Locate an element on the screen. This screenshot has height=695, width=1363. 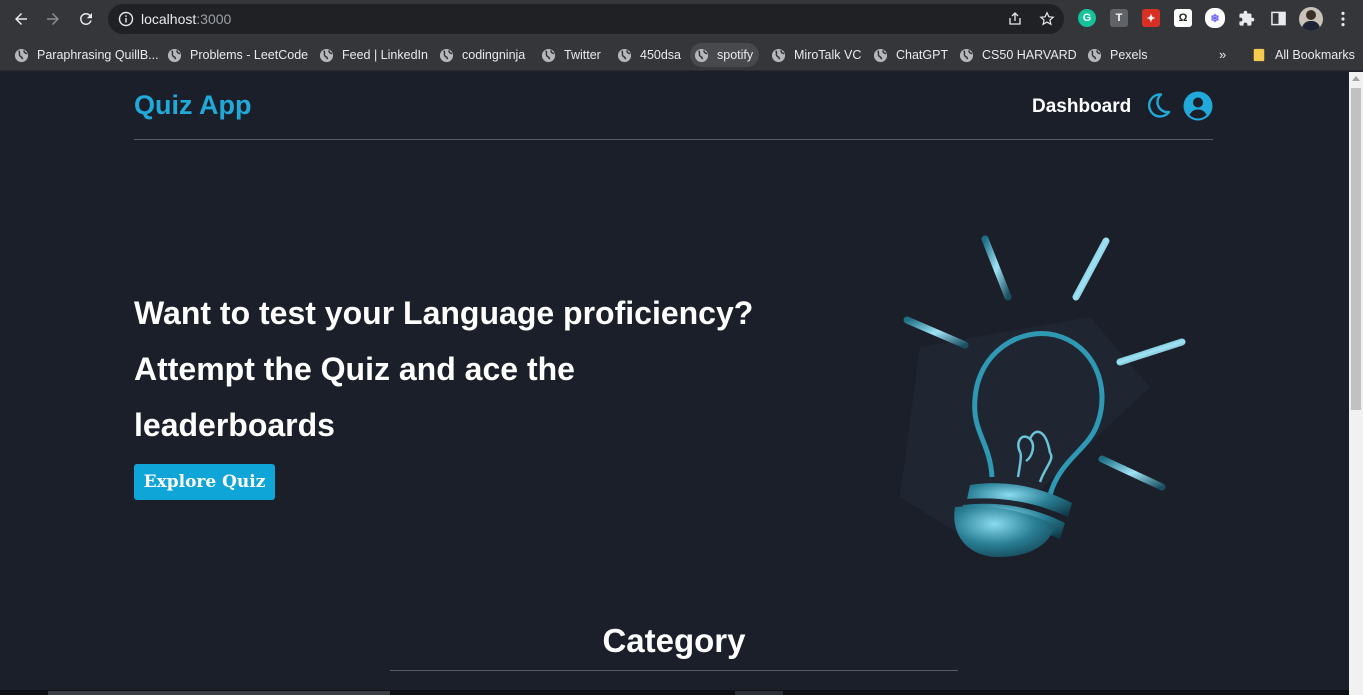
address-bar: localhost:3000 is located at coordinates (586, 19).